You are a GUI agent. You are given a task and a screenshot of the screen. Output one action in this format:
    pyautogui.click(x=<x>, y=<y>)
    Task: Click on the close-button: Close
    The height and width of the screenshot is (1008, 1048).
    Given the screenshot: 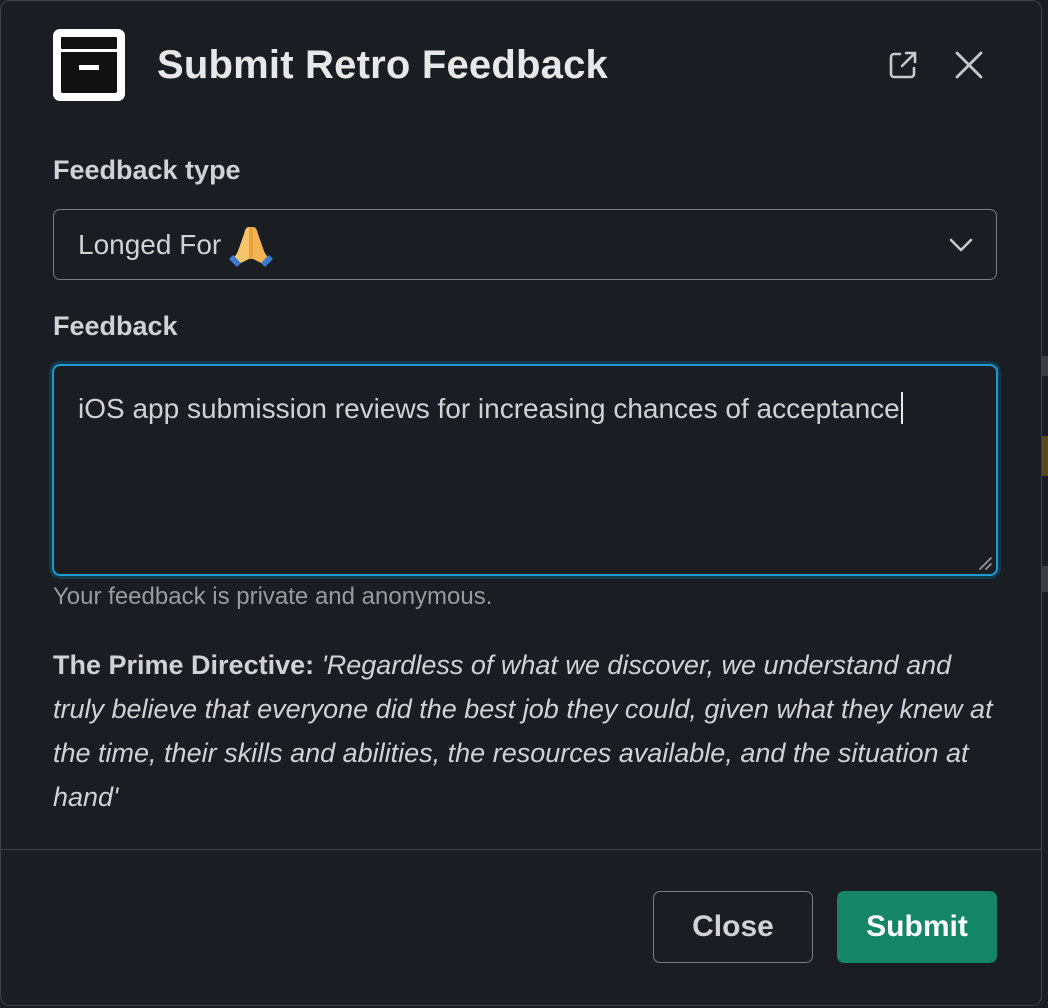 What is the action you would take?
    pyautogui.click(x=733, y=927)
    